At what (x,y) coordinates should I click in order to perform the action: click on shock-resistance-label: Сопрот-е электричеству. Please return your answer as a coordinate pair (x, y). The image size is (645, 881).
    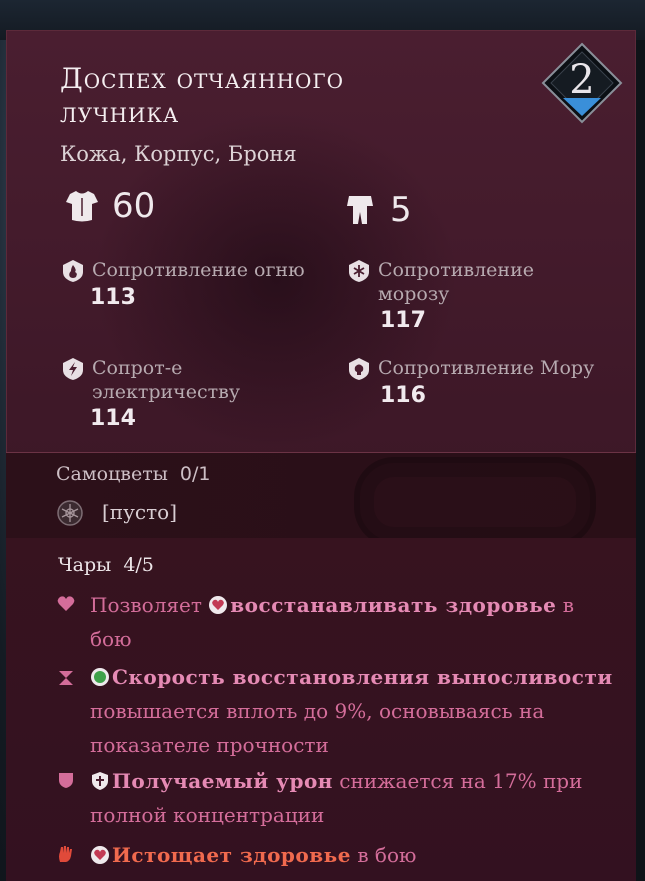
    Looking at the image, I should click on (166, 380).